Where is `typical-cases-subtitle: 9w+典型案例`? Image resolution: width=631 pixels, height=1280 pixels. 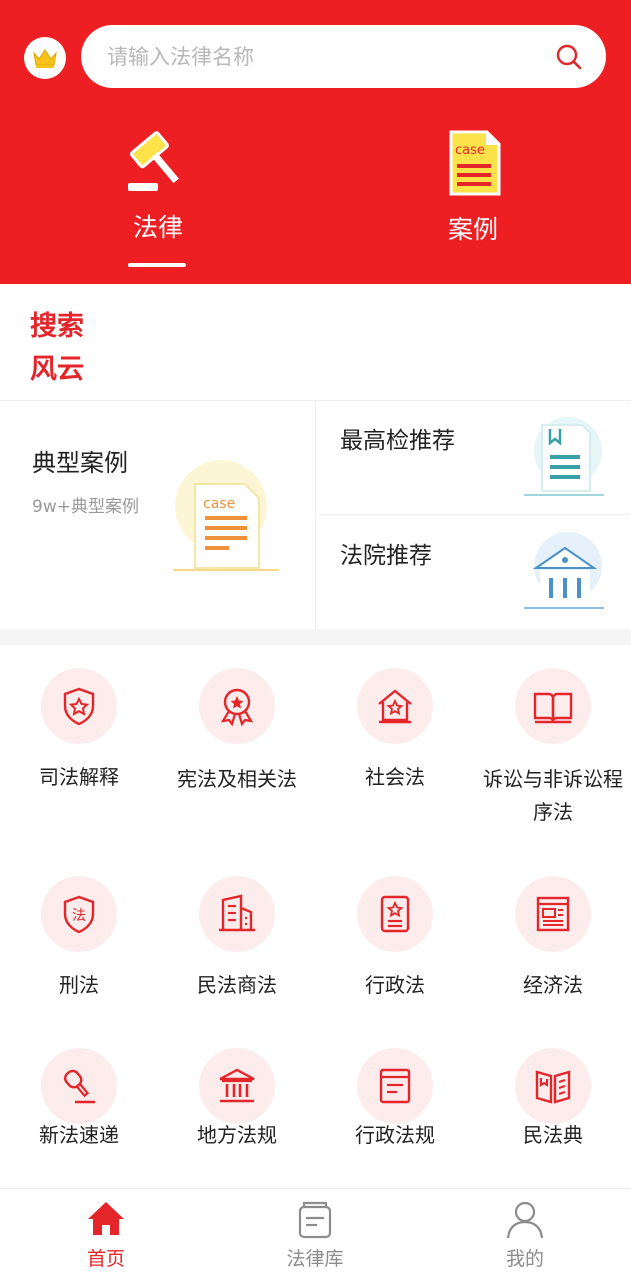
typical-cases-subtitle: 9w+典型案例 is located at coordinates (85, 507).